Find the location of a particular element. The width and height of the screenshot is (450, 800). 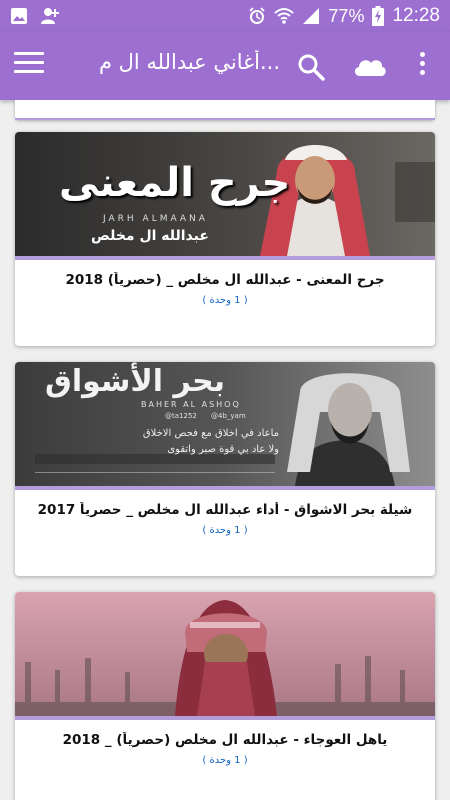

thumbnail-latin-title: BAHER AL ASHOQ is located at coordinates (191, 404).